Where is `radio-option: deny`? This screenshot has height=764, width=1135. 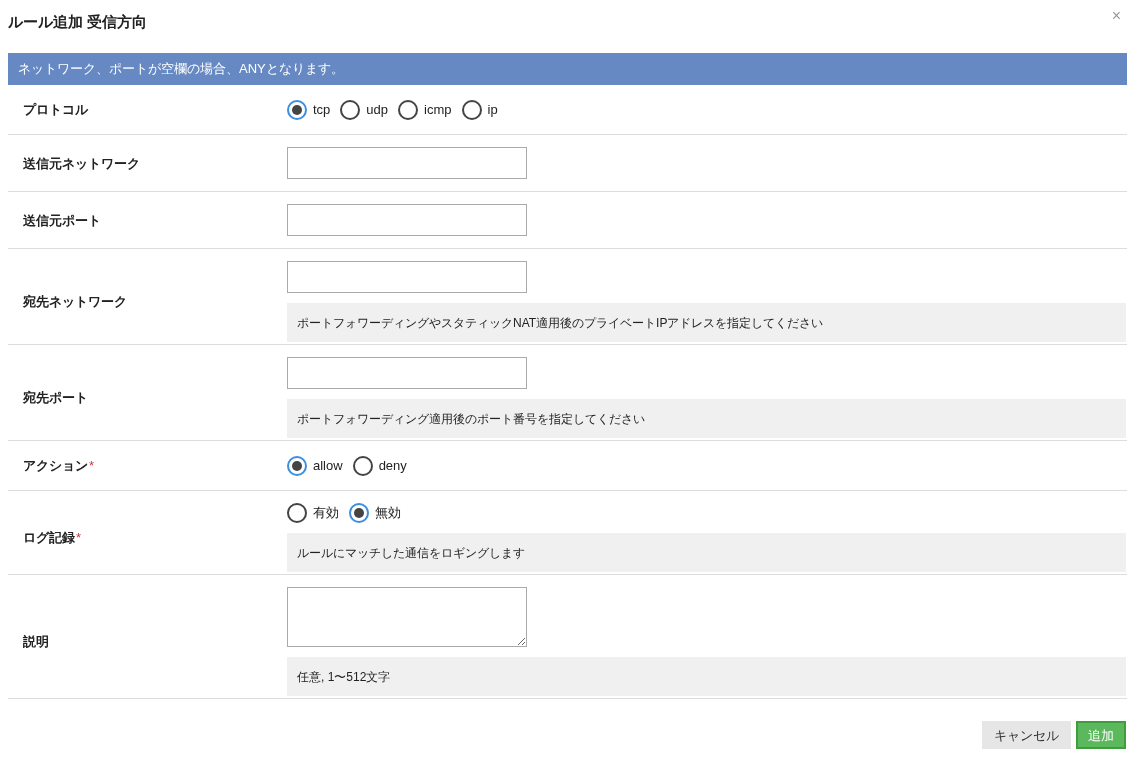
radio-option: deny is located at coordinates (379, 465).